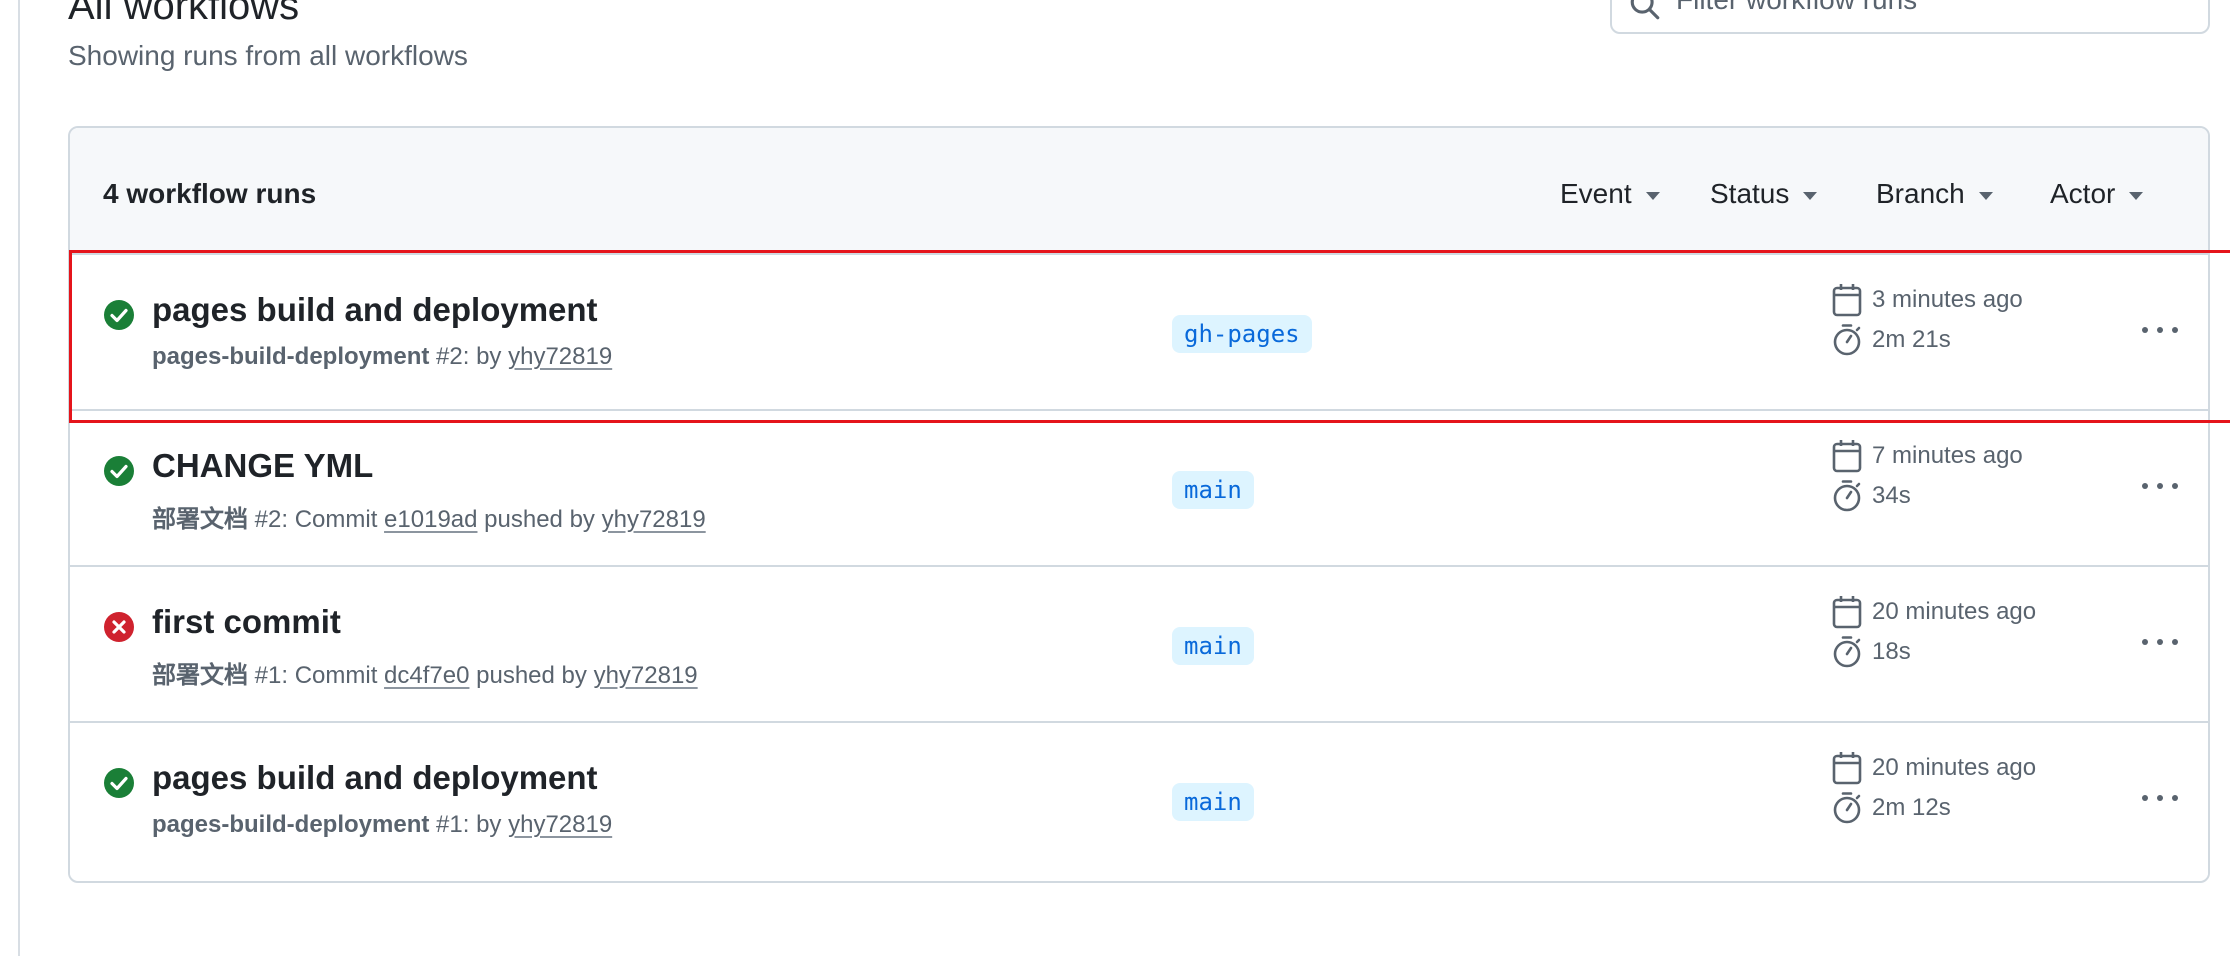 The width and height of the screenshot is (2230, 956). Describe the element at coordinates (246, 622) in the screenshot. I see `run-title-link: first commit` at that location.